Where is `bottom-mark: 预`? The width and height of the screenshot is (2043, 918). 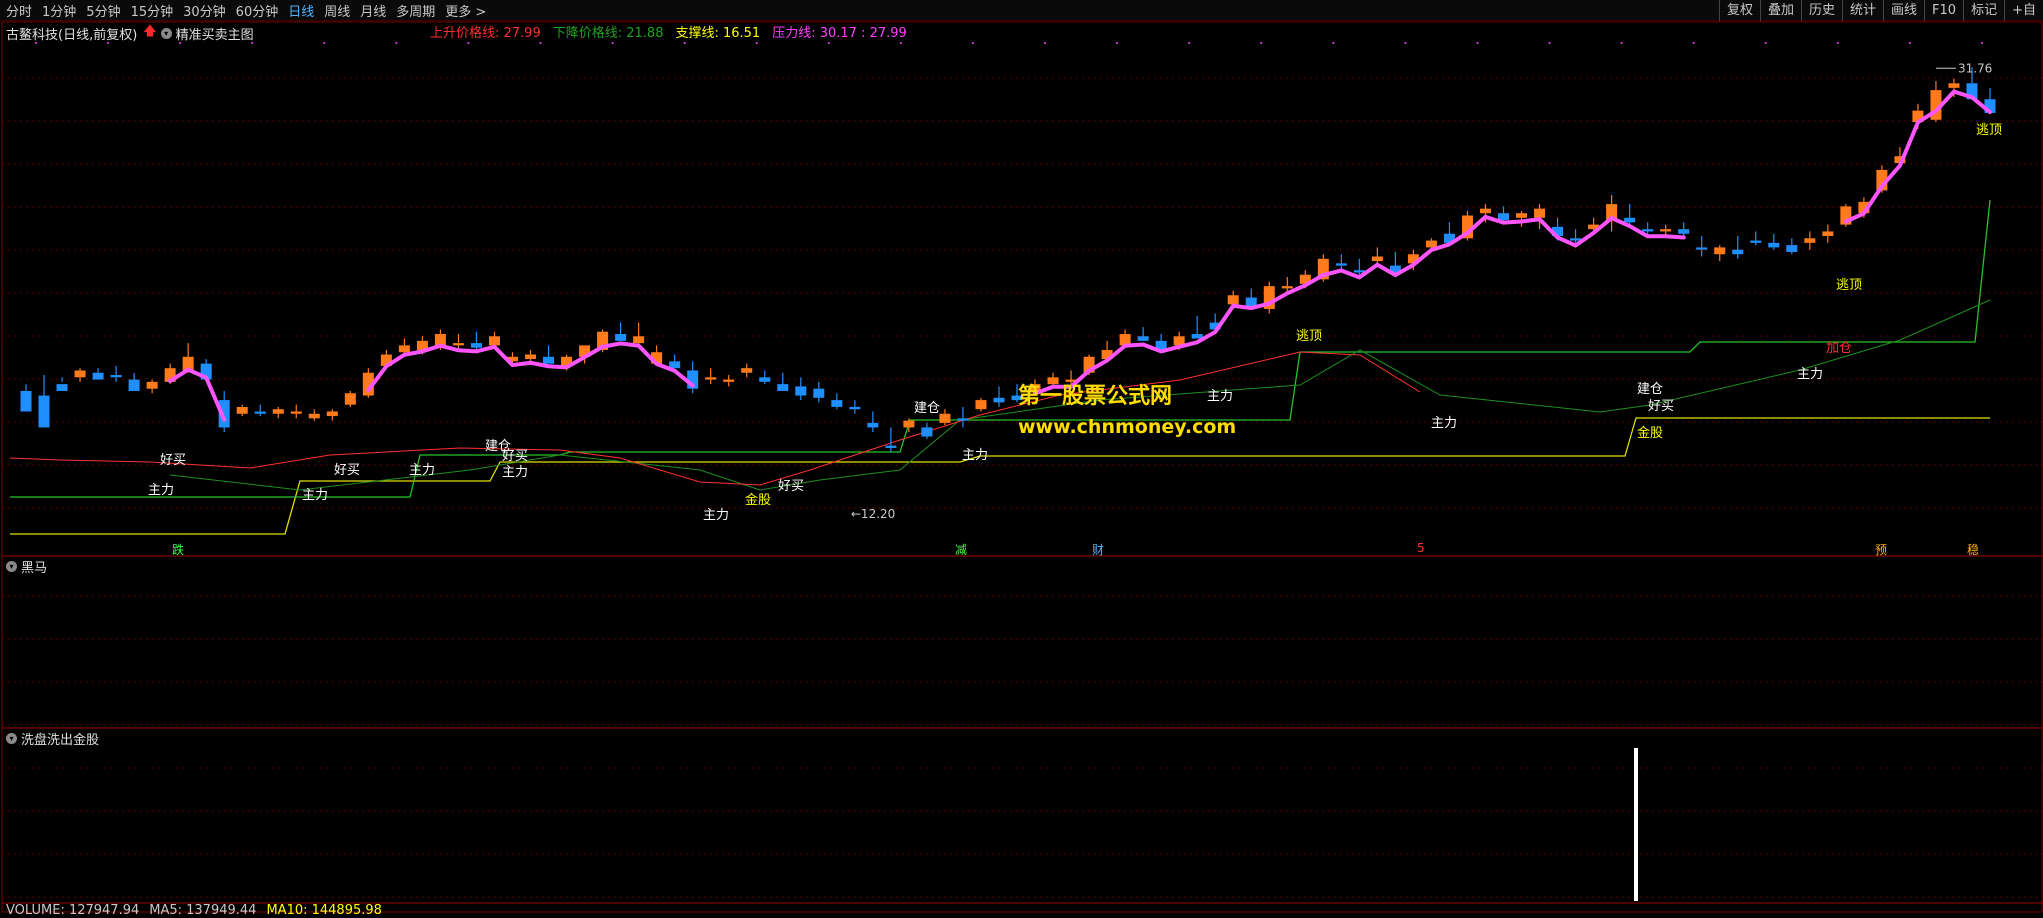
bottom-mark: 预 is located at coordinates (1881, 550).